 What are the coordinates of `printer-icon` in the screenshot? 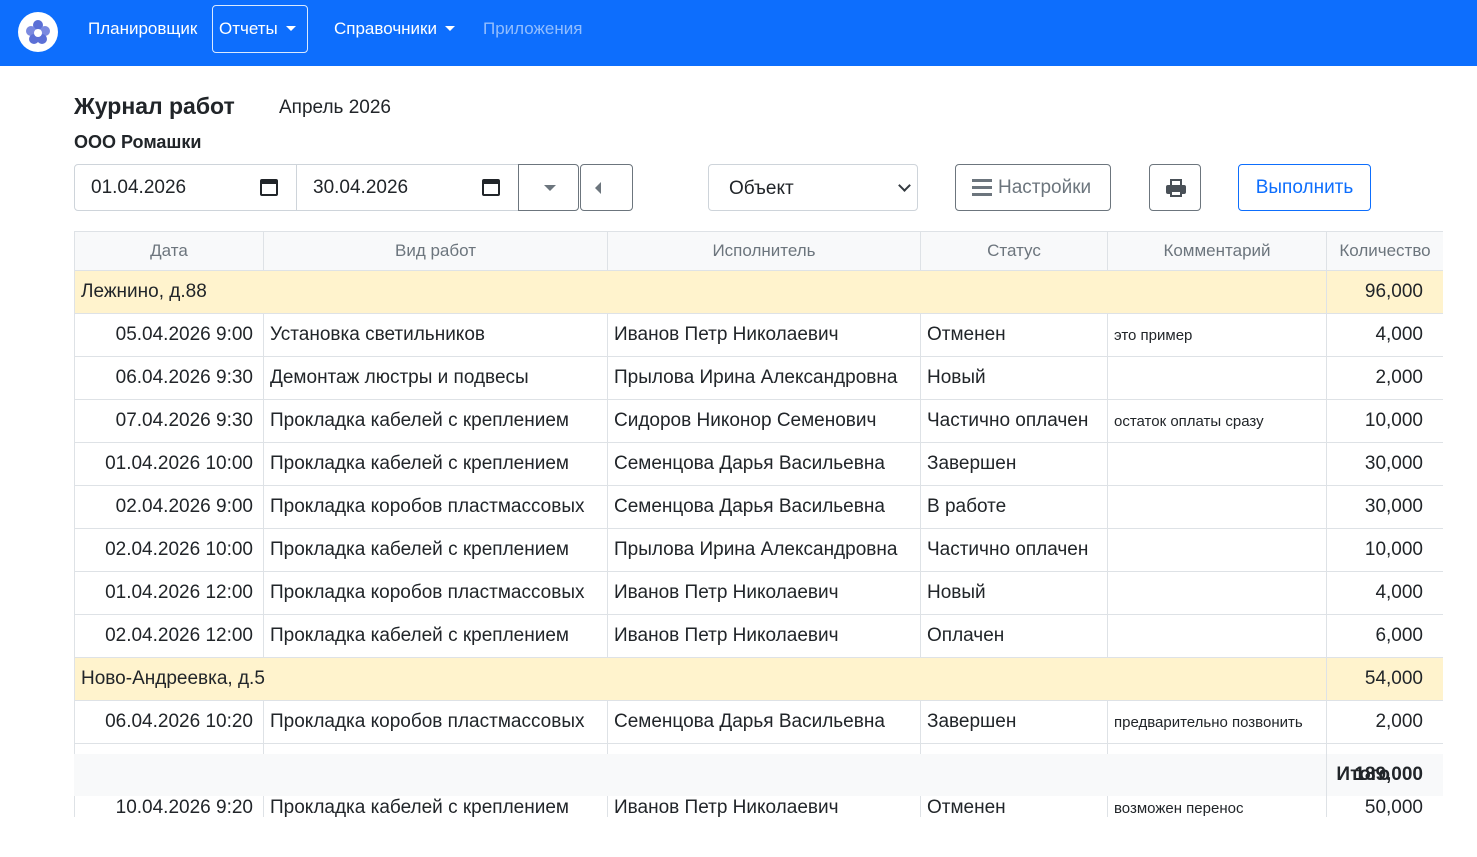 It's located at (1176, 188).